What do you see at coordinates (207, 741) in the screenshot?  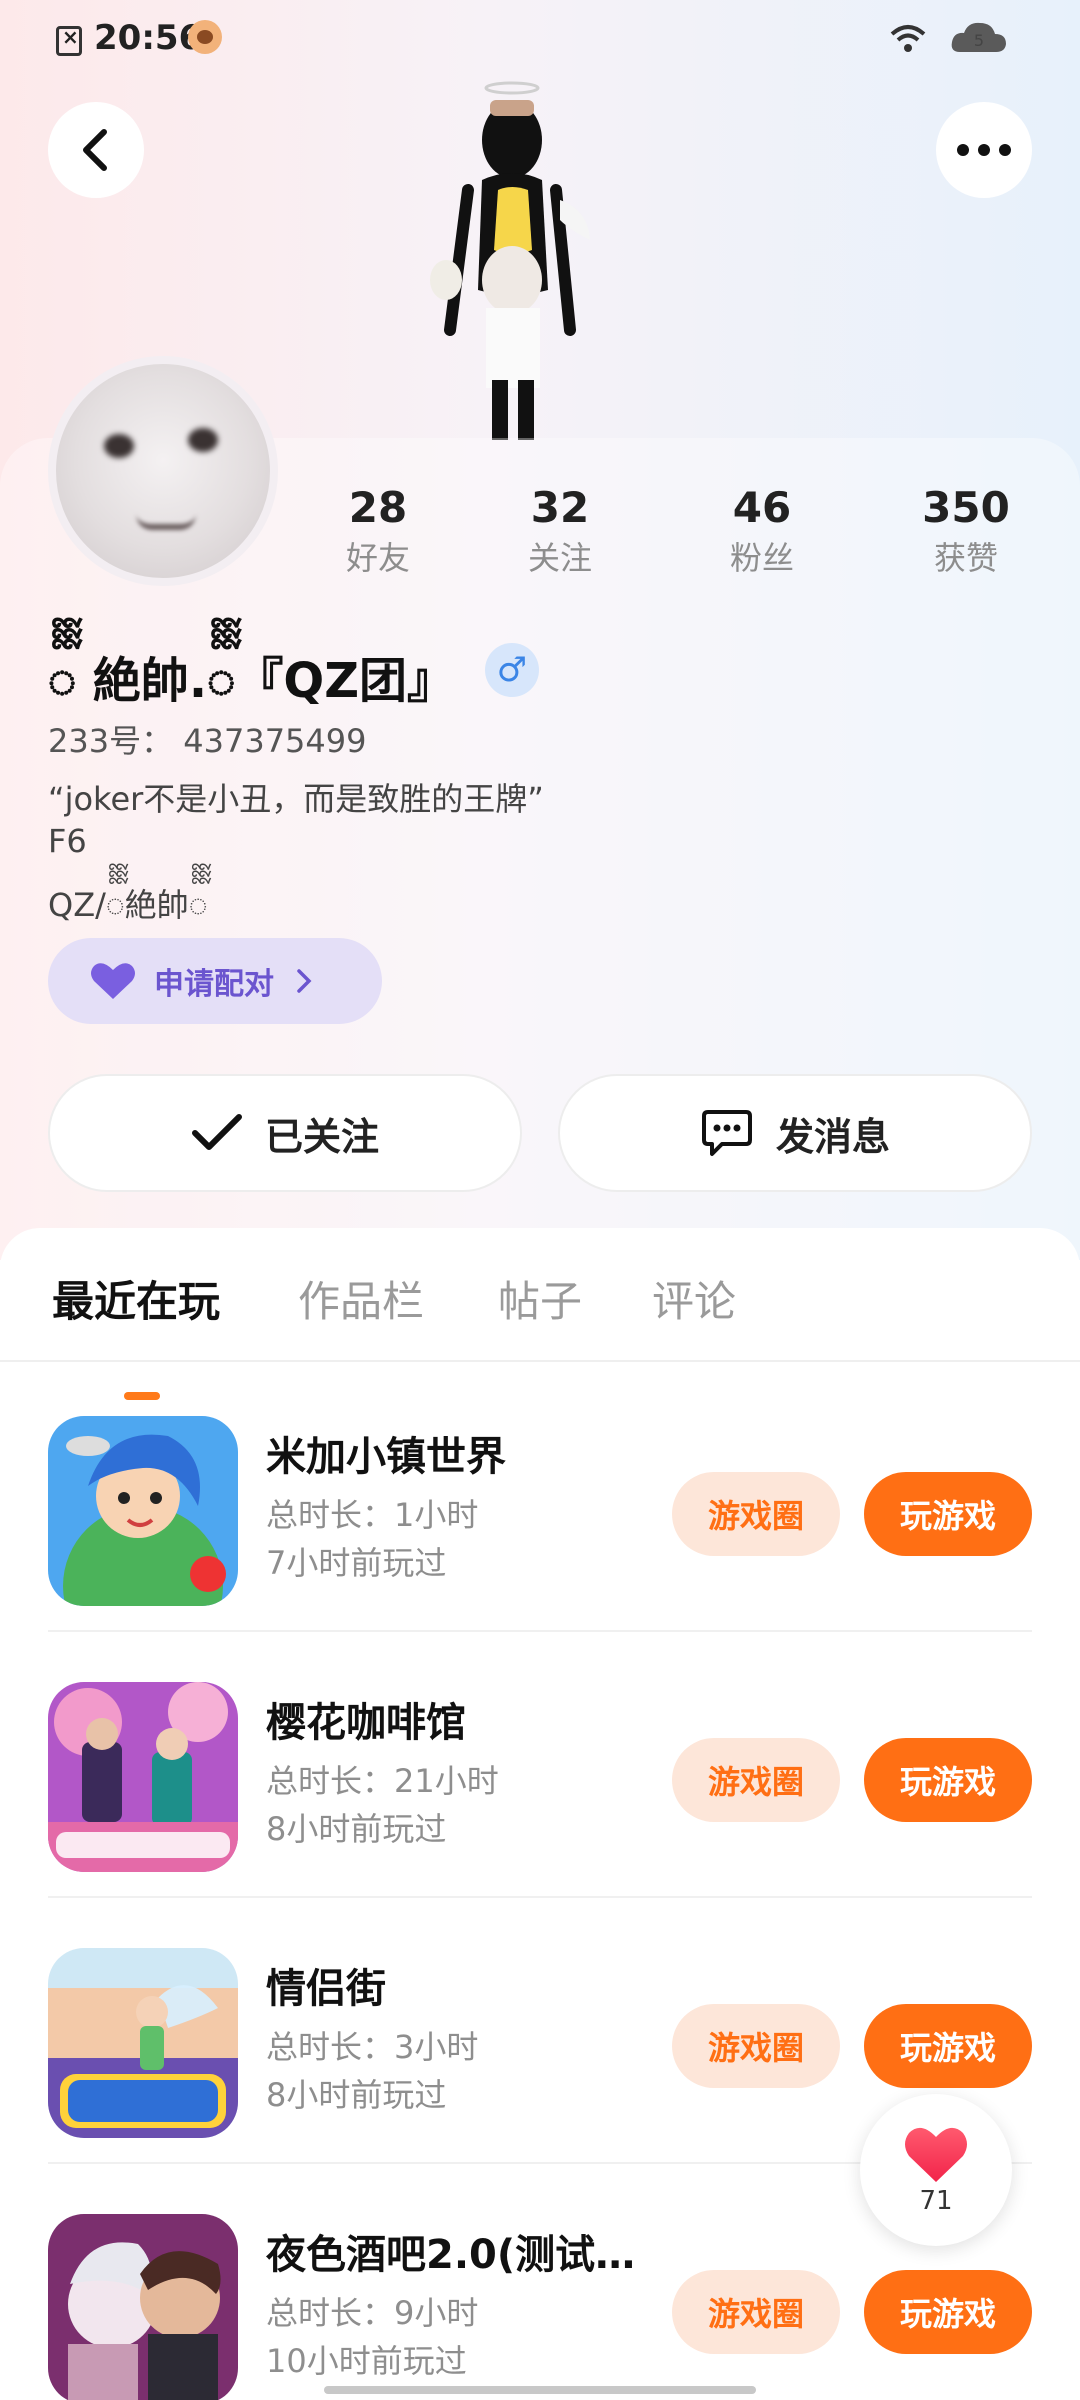 I see `user-id: 233号： 437375499` at bounding box center [207, 741].